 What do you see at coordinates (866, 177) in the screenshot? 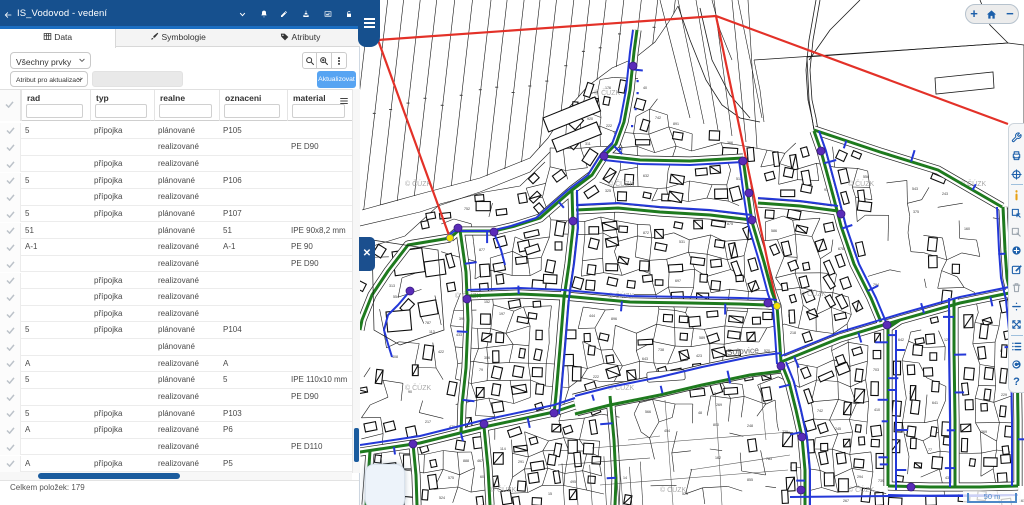
I see `svg-text: 556` at bounding box center [866, 177].